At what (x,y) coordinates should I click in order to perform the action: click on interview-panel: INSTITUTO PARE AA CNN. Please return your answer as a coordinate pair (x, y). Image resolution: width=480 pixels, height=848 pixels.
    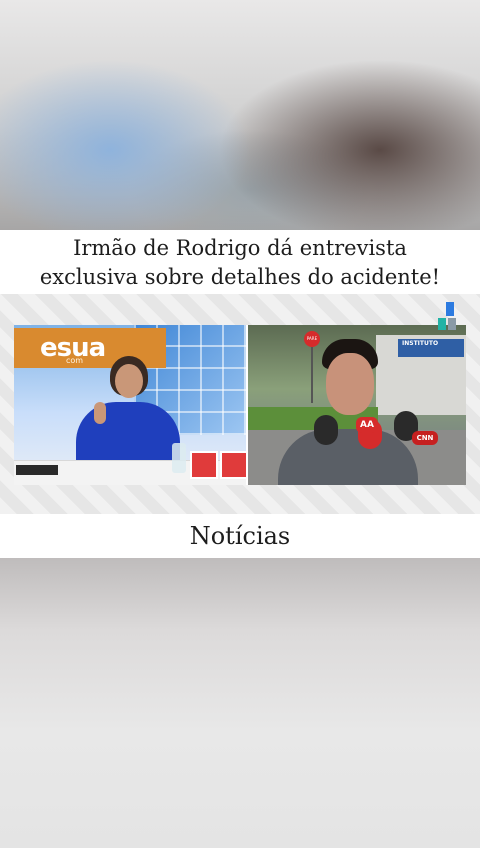
    Looking at the image, I should click on (357, 405).